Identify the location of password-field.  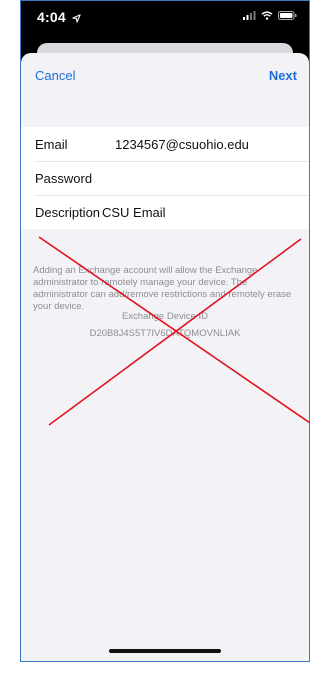
(205, 178).